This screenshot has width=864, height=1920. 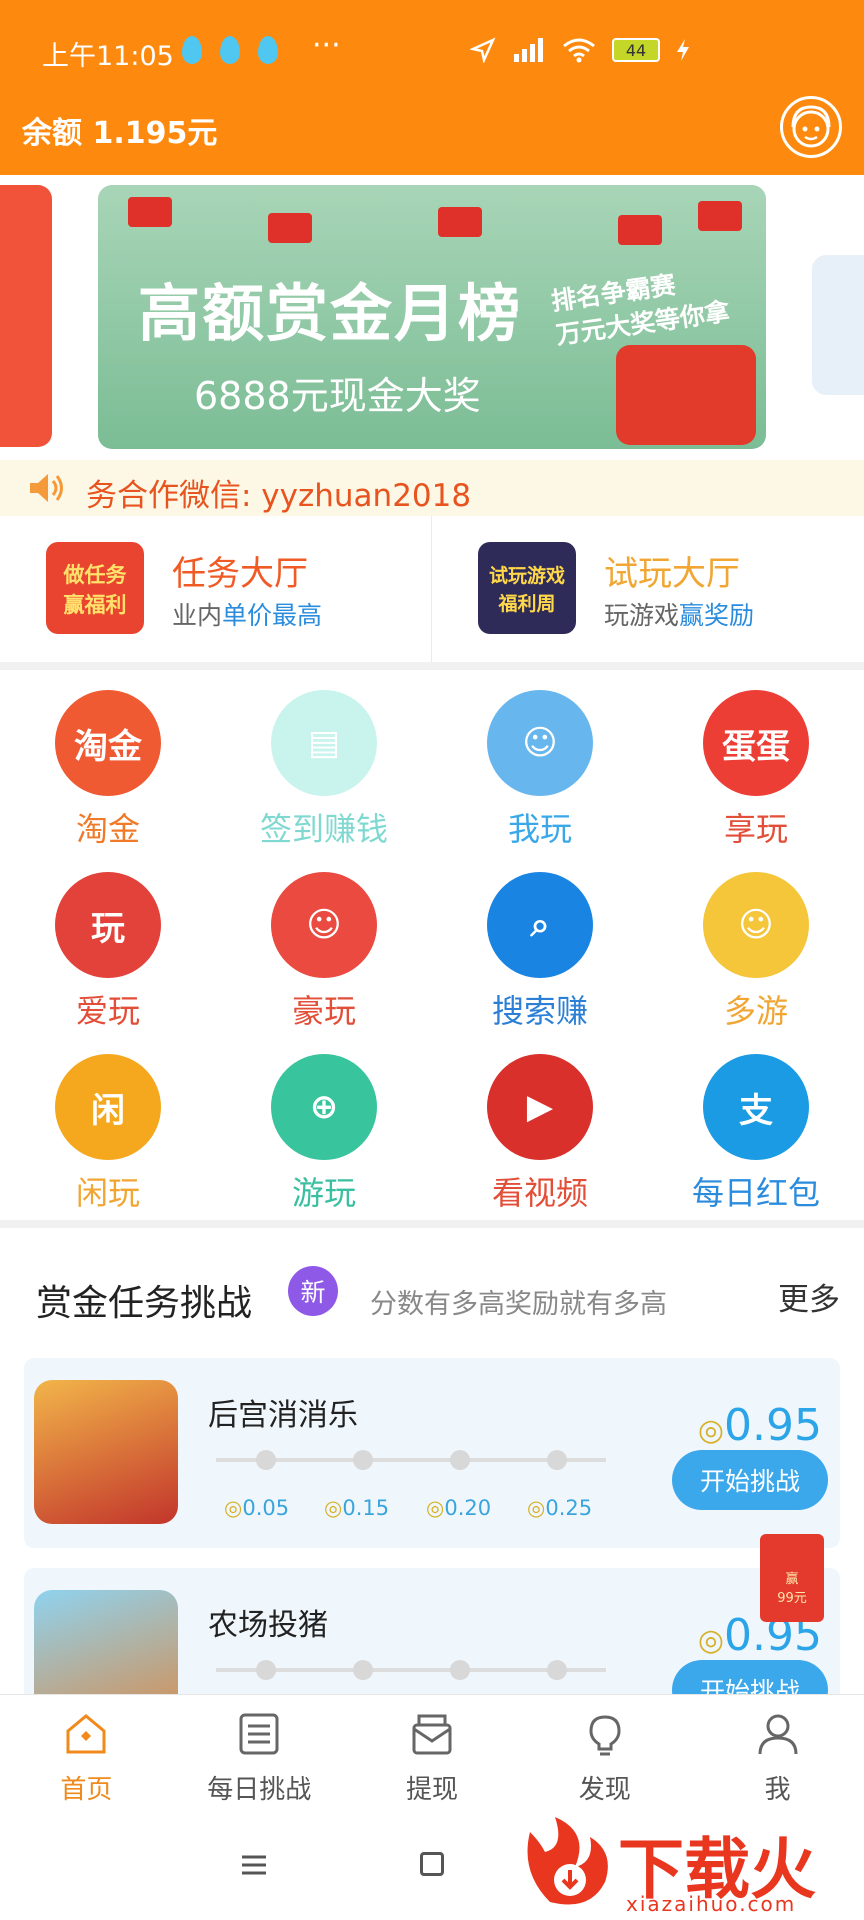 What do you see at coordinates (119, 130) in the screenshot?
I see `balance-label: 余额 1.195元` at bounding box center [119, 130].